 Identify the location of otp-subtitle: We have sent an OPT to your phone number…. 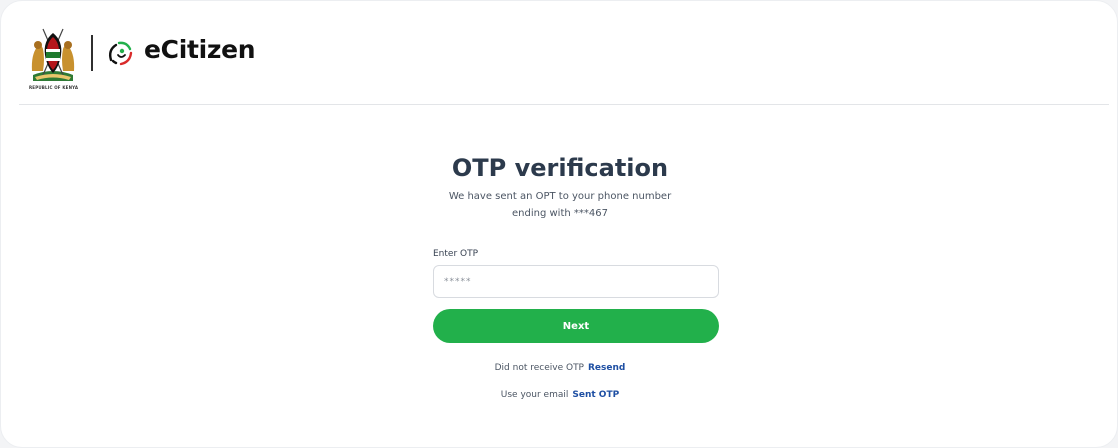
(560, 205).